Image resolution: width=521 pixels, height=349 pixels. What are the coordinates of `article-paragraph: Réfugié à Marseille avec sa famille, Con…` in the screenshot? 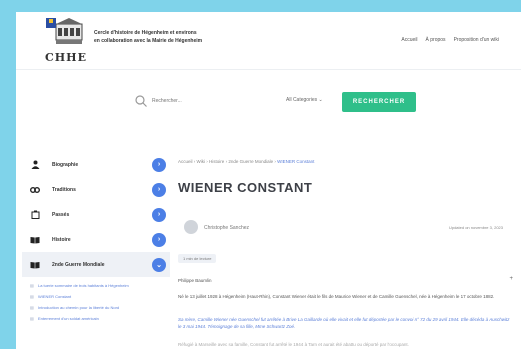 It's located at (293, 344).